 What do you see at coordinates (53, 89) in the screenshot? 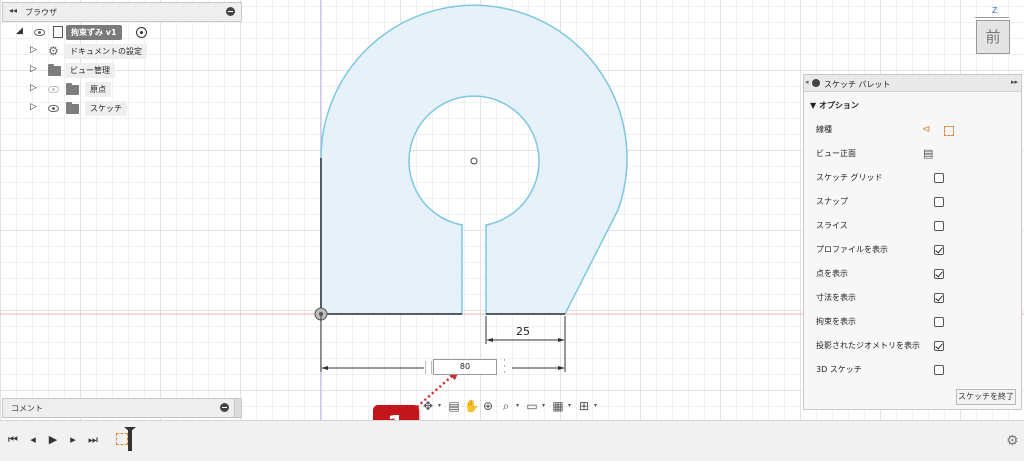
I see `eye-hidden-icon` at bounding box center [53, 89].